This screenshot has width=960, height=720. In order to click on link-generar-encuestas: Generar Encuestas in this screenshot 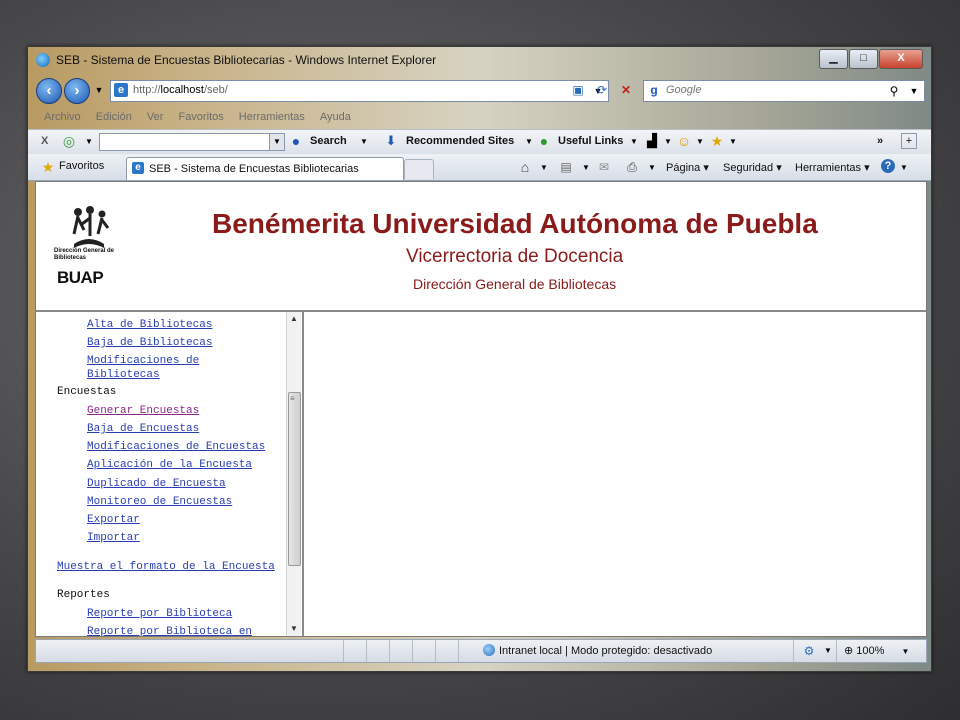, I will do `click(143, 411)`.